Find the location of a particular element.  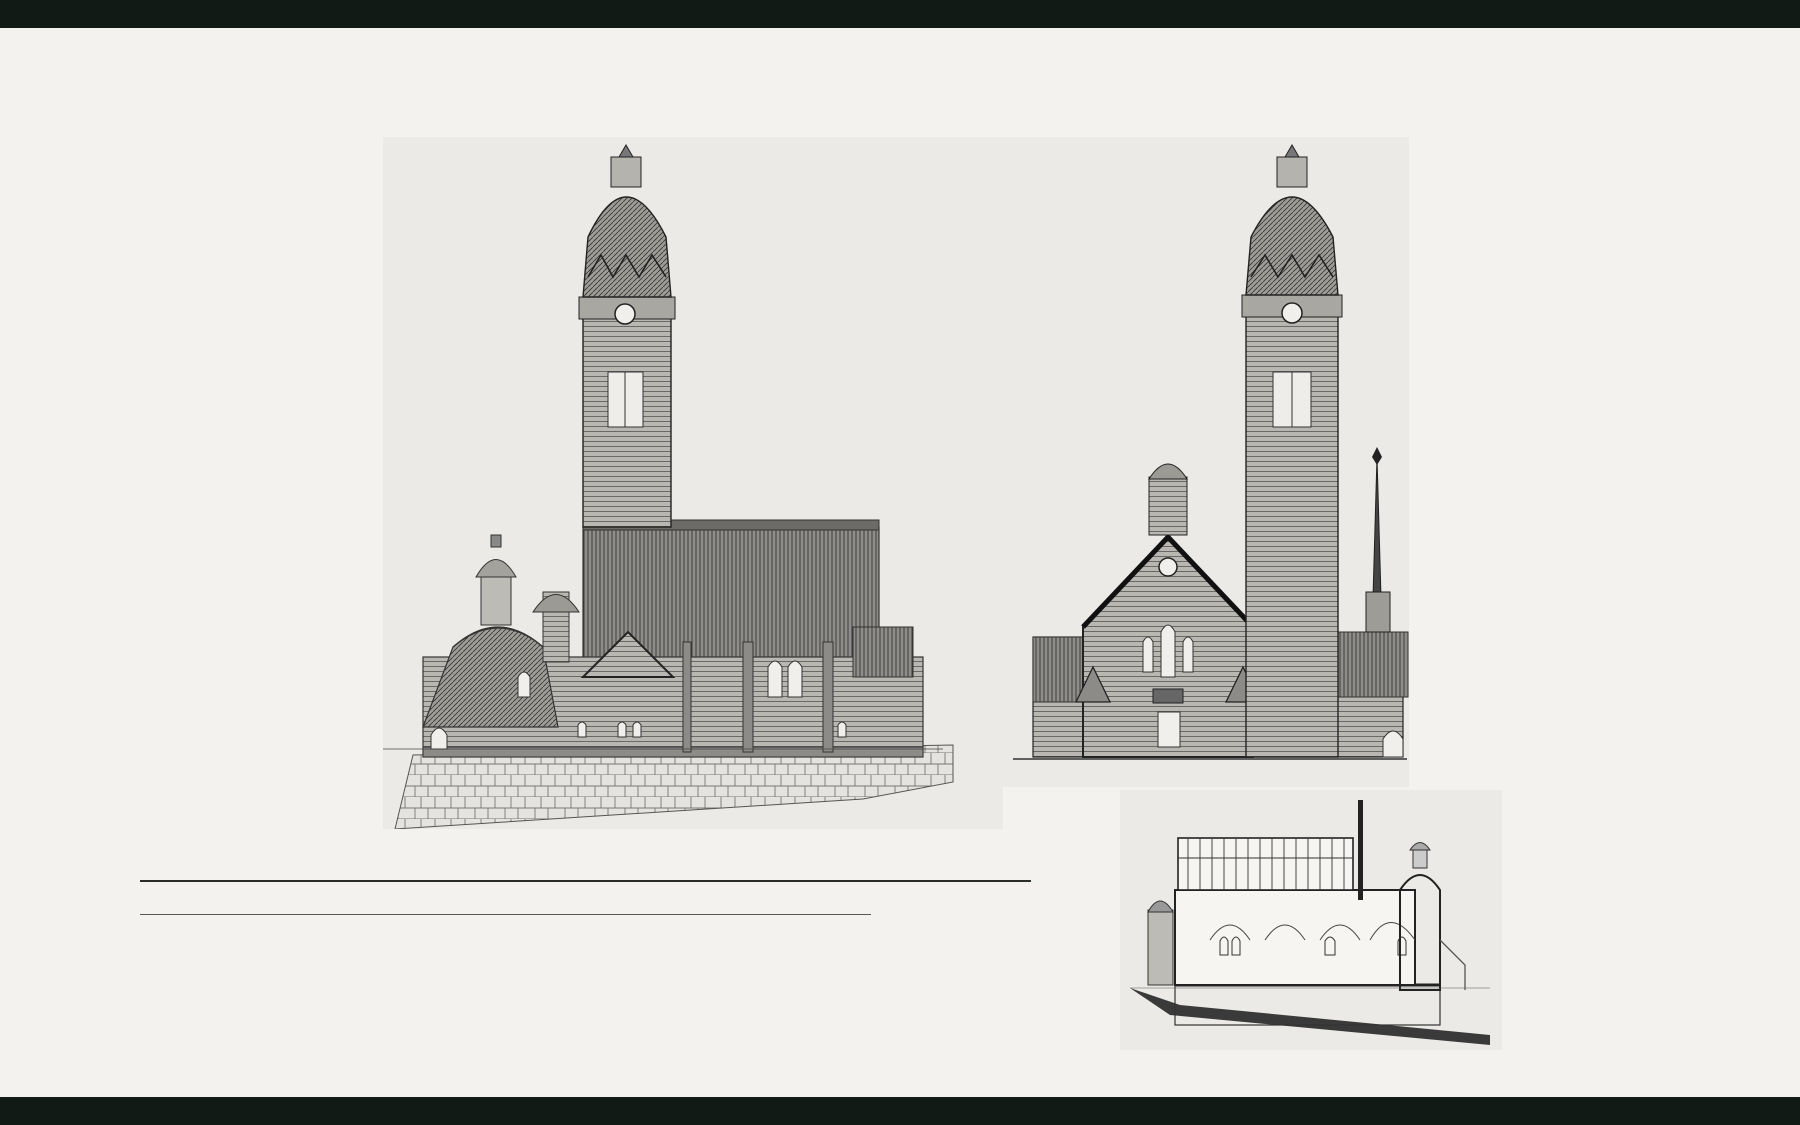

cross-section-panel is located at coordinates (1311, 920).